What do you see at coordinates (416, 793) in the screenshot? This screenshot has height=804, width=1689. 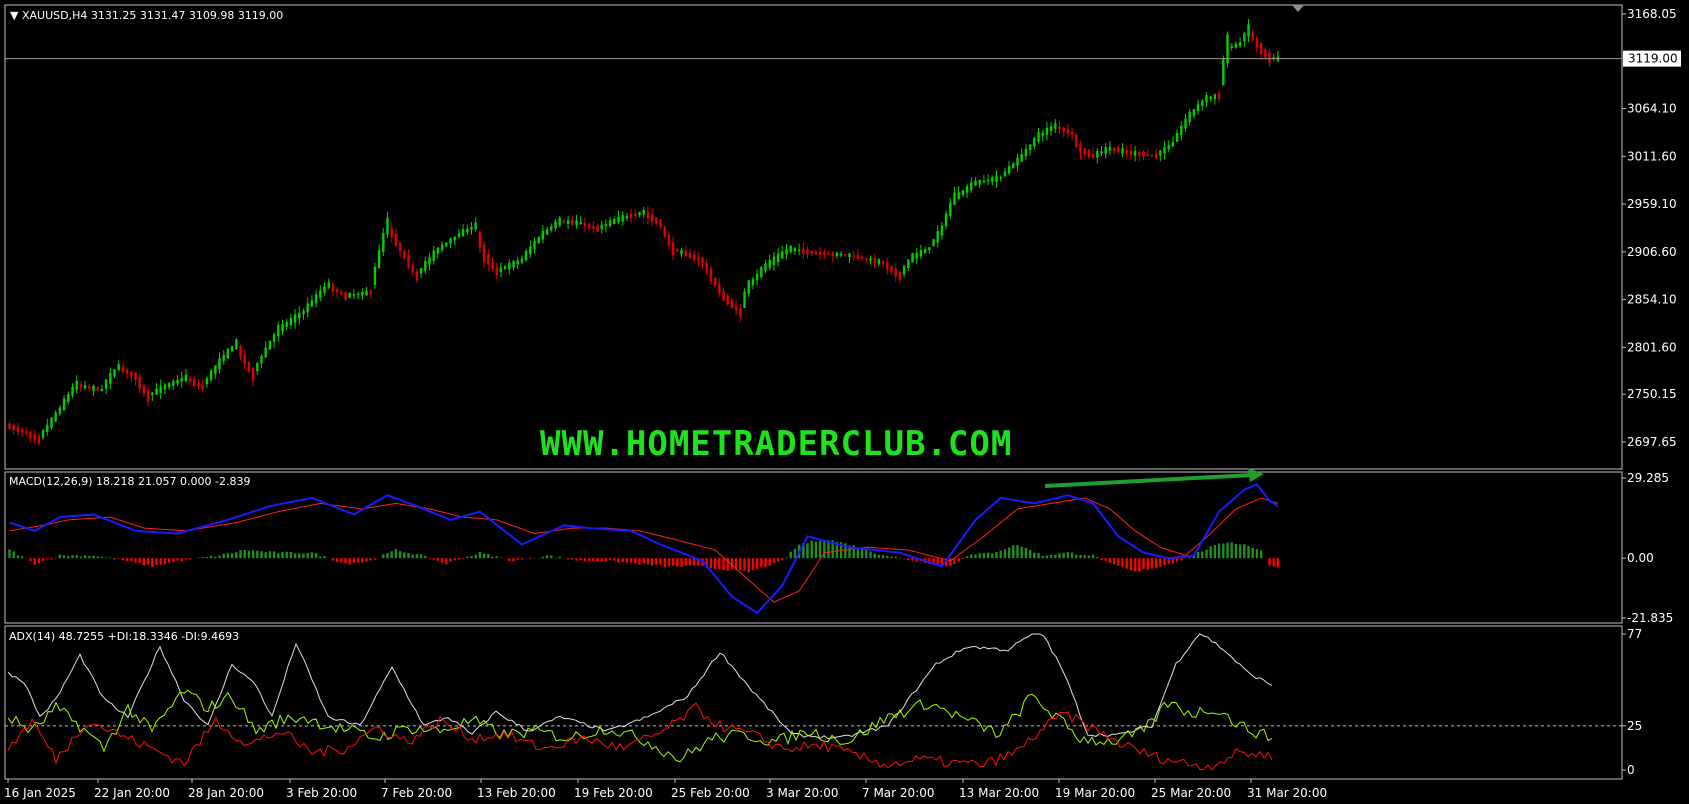 I see `time-tick-label: 7 Feb 20:00` at bounding box center [416, 793].